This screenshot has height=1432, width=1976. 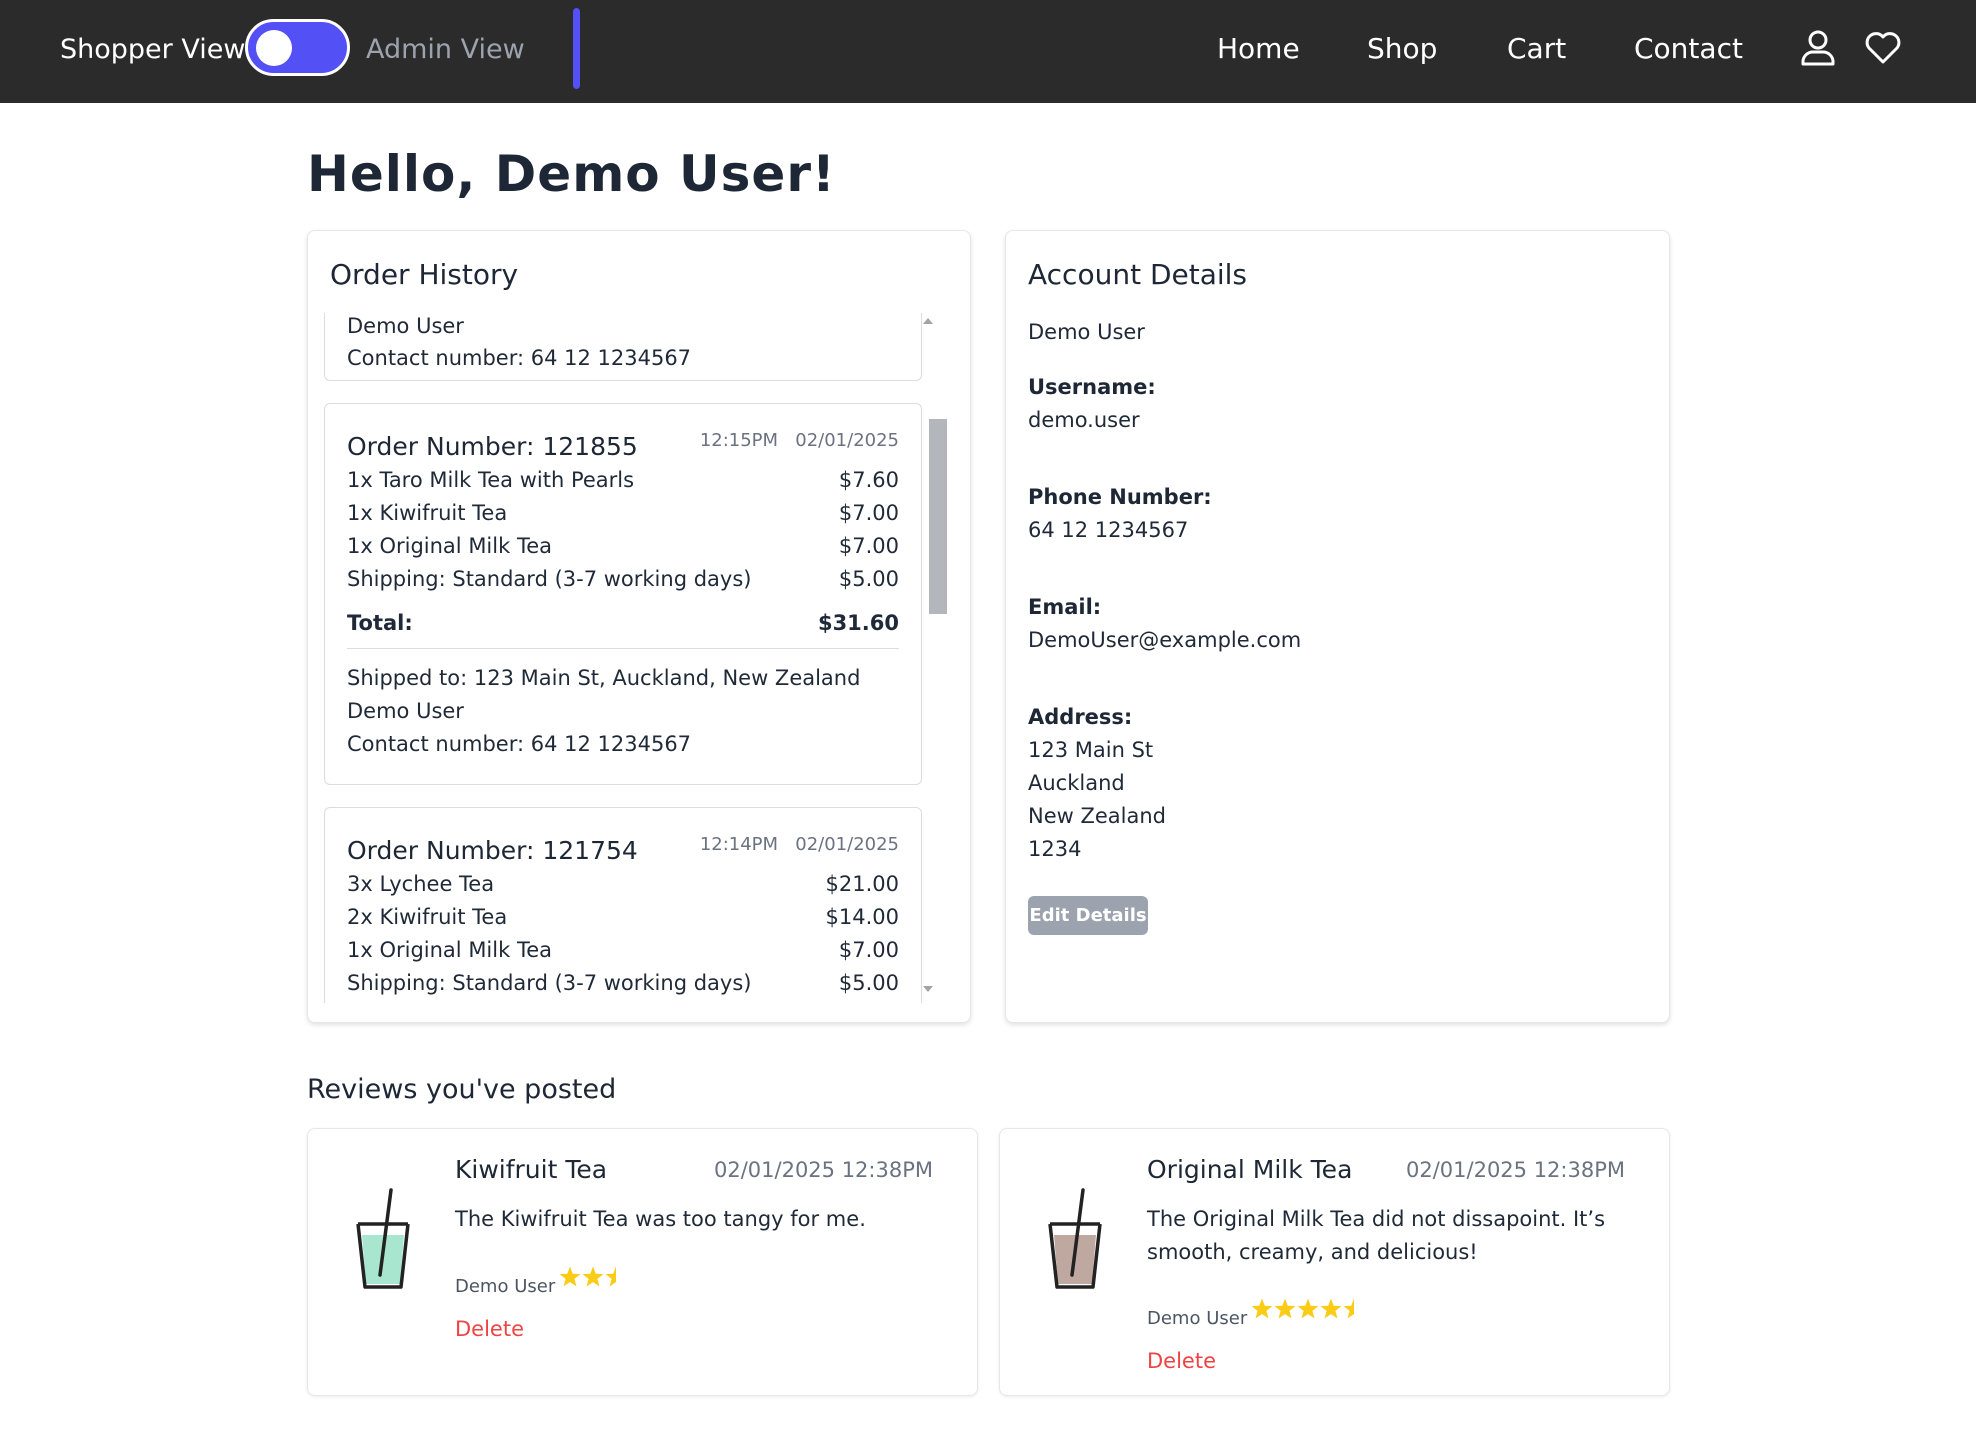 I want to click on nav-home-link: Home, so click(x=1258, y=49).